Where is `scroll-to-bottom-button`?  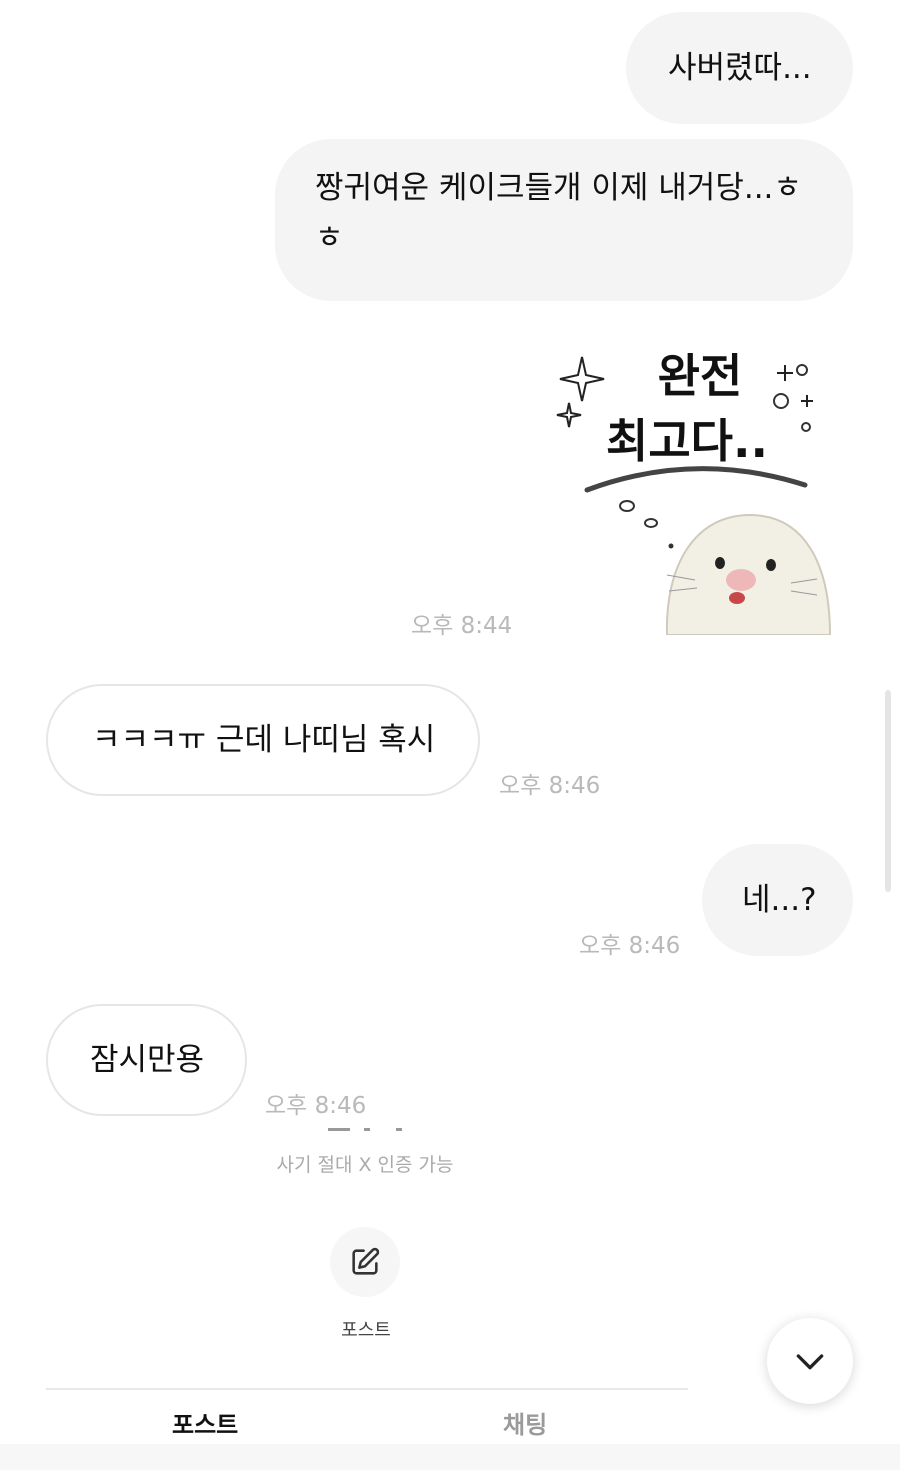 scroll-to-bottom-button is located at coordinates (810, 1361).